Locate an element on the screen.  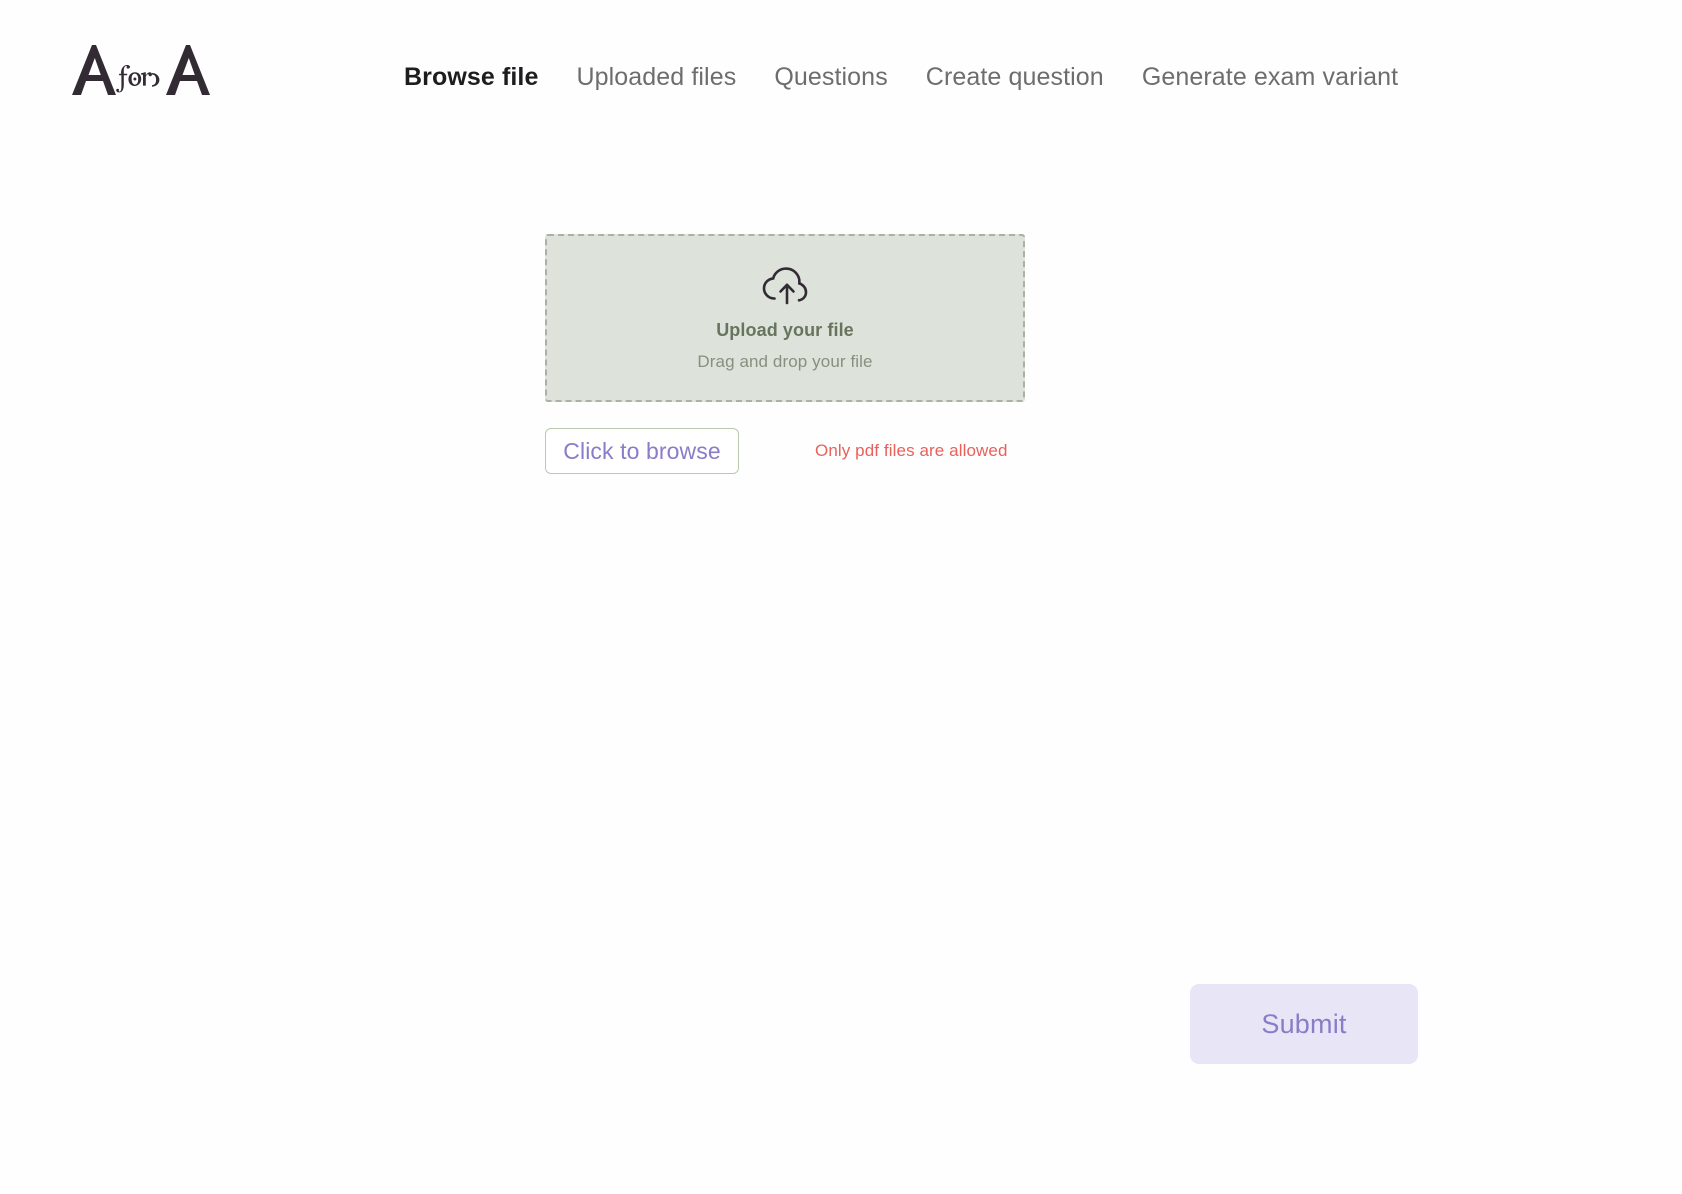
file-dropzone: Upload your file Drag and drop your file is located at coordinates (785, 318).